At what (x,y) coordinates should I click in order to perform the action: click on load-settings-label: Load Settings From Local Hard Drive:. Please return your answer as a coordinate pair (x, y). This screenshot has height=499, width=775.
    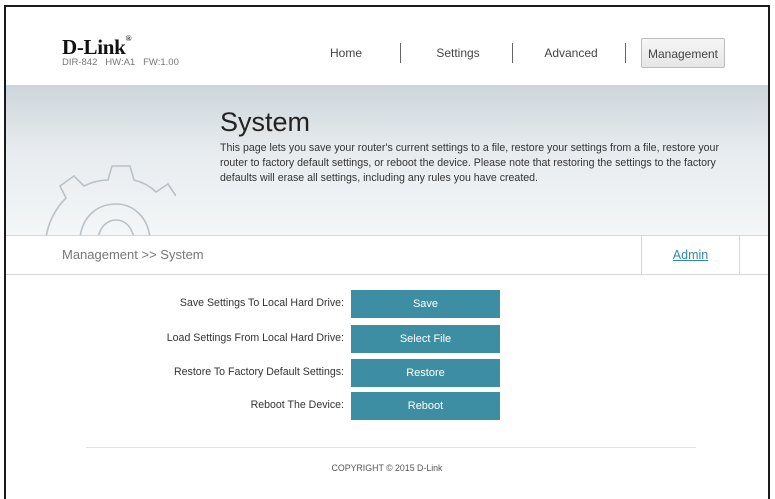
    Looking at the image, I should click on (255, 338).